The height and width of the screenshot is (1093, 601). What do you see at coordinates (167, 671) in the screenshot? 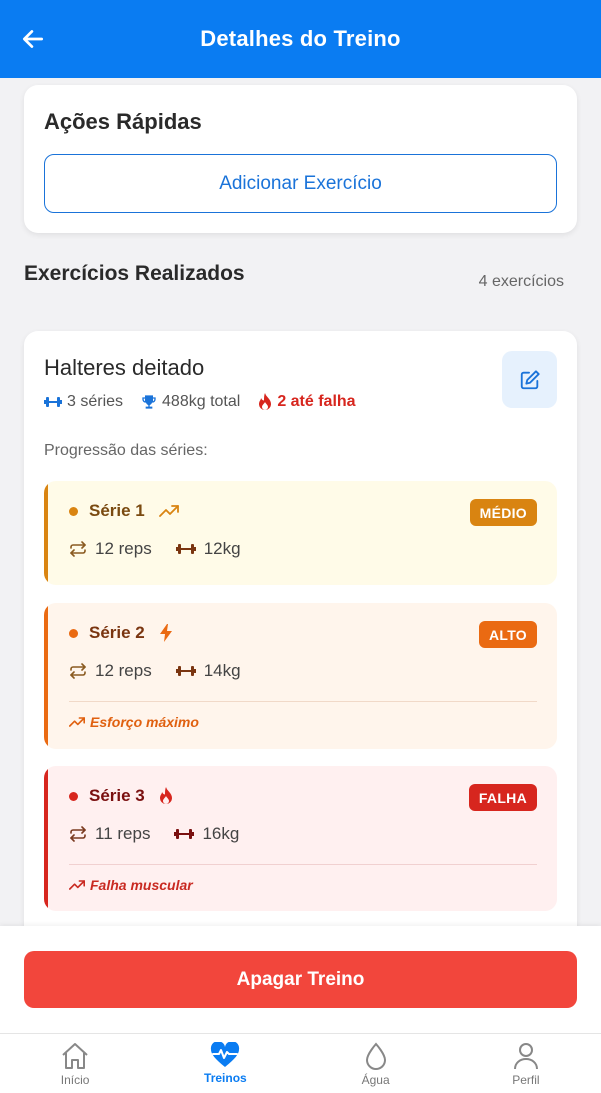
I see `series-details: 12 reps 14kg` at bounding box center [167, 671].